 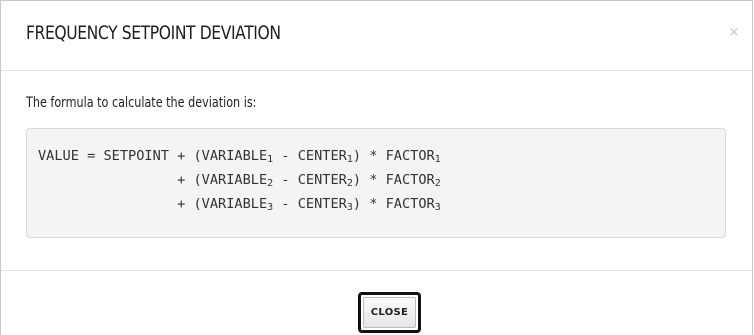 I want to click on formula-line: + (VARIABLE2 - CENTER2) * FACTOR2, so click(x=239, y=180).